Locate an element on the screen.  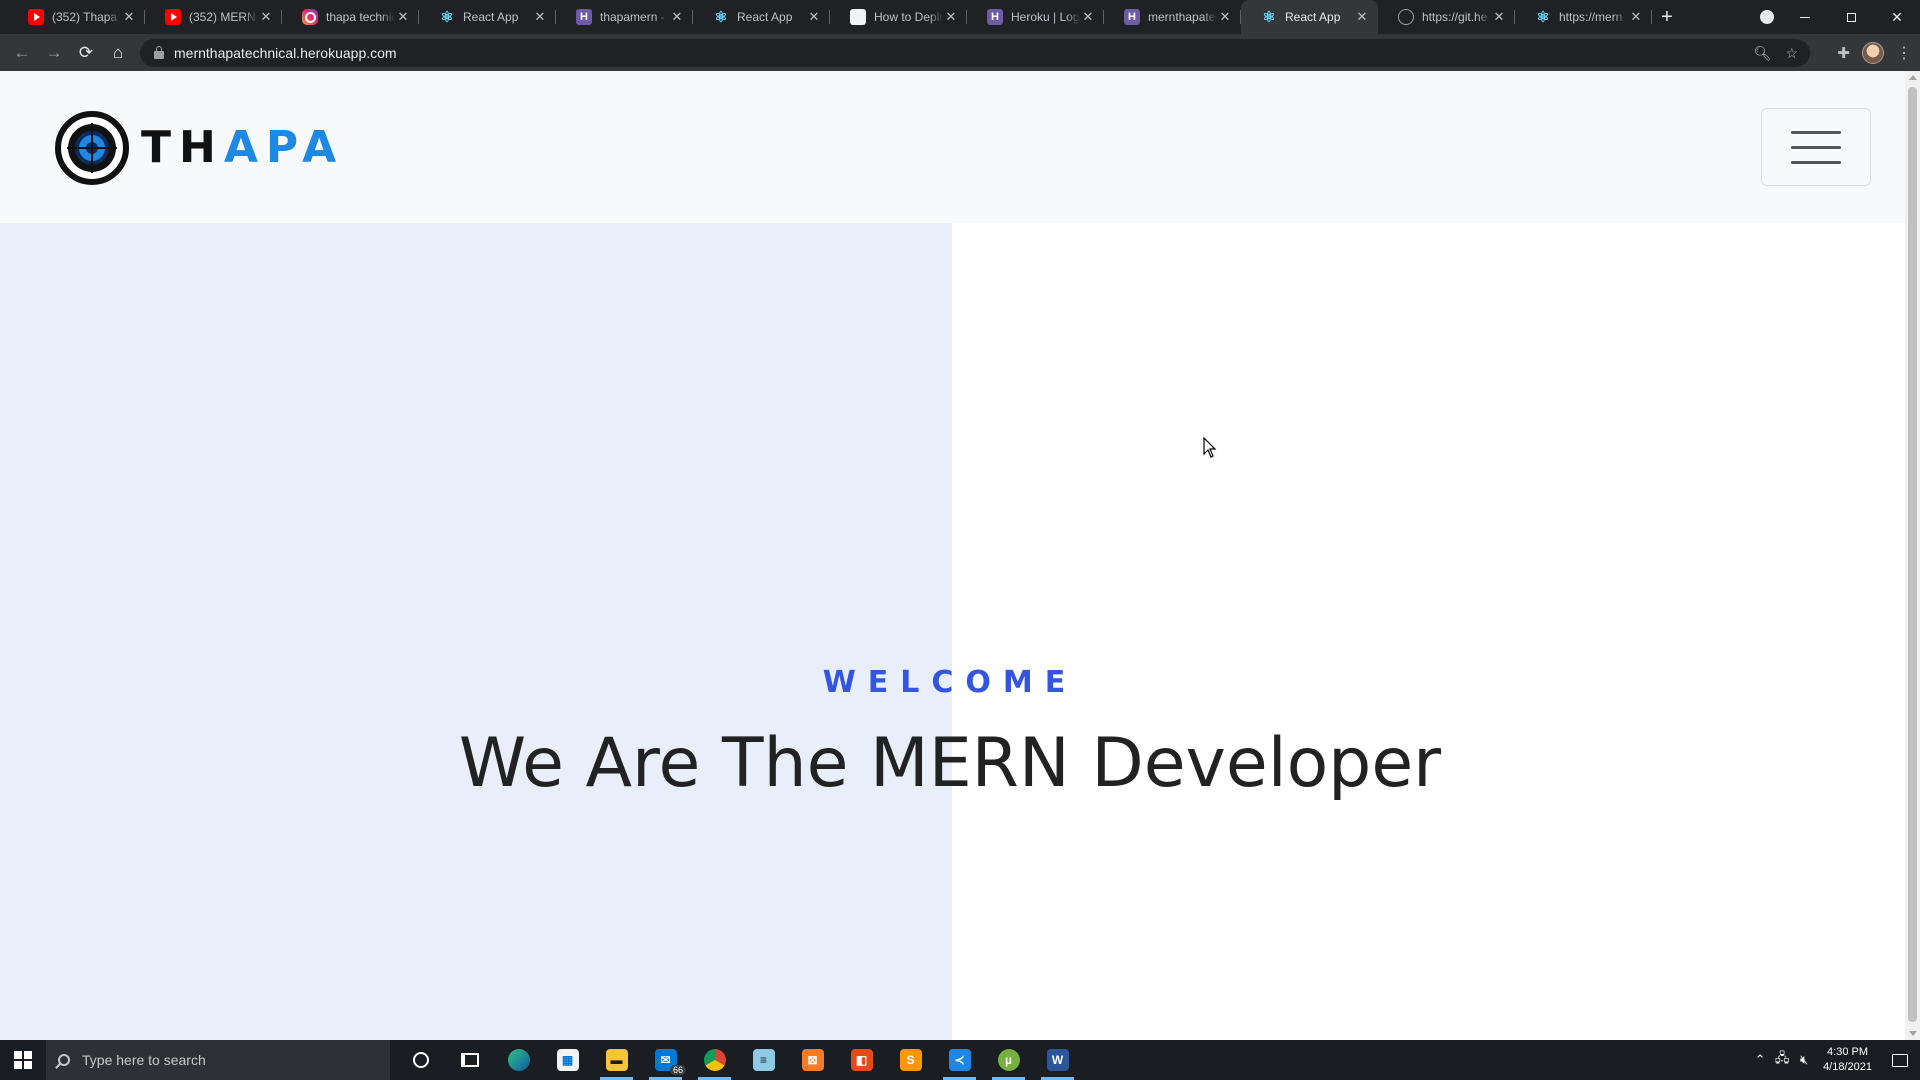
document-icon is located at coordinates (858, 17).